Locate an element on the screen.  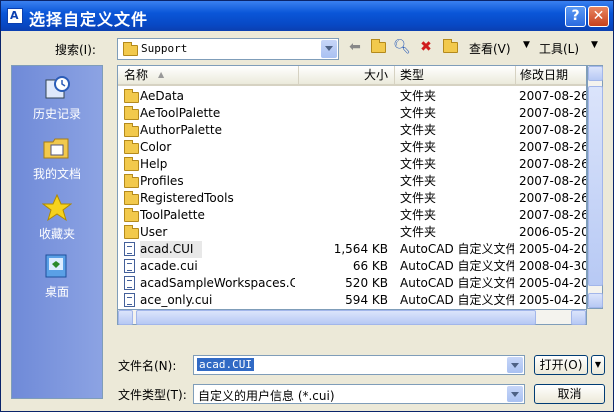
back-arrow-icon: ⬅ is located at coordinates (355, 47).